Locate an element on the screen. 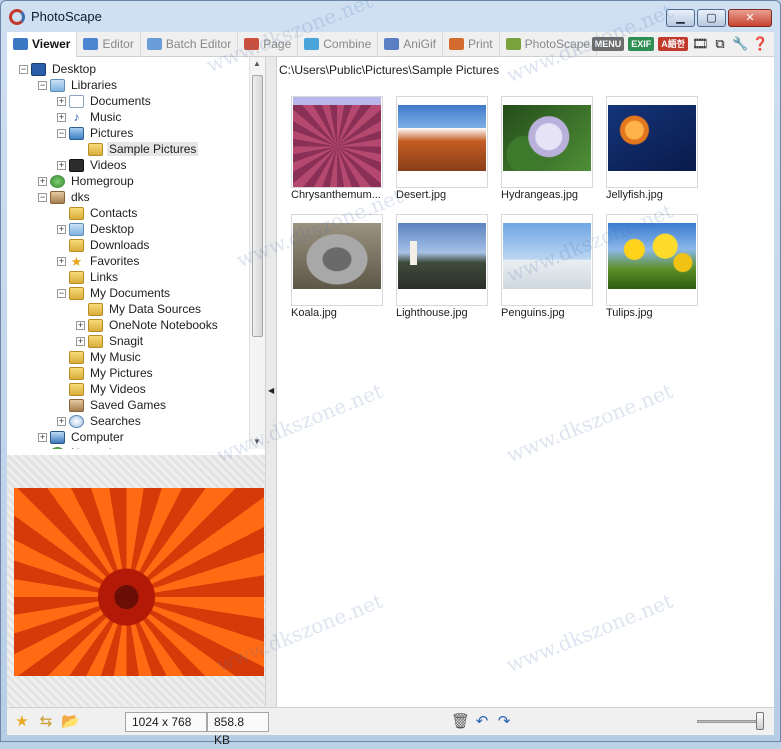 The image size is (781, 749). tree-item: + Snagit is located at coordinates (110, 341).